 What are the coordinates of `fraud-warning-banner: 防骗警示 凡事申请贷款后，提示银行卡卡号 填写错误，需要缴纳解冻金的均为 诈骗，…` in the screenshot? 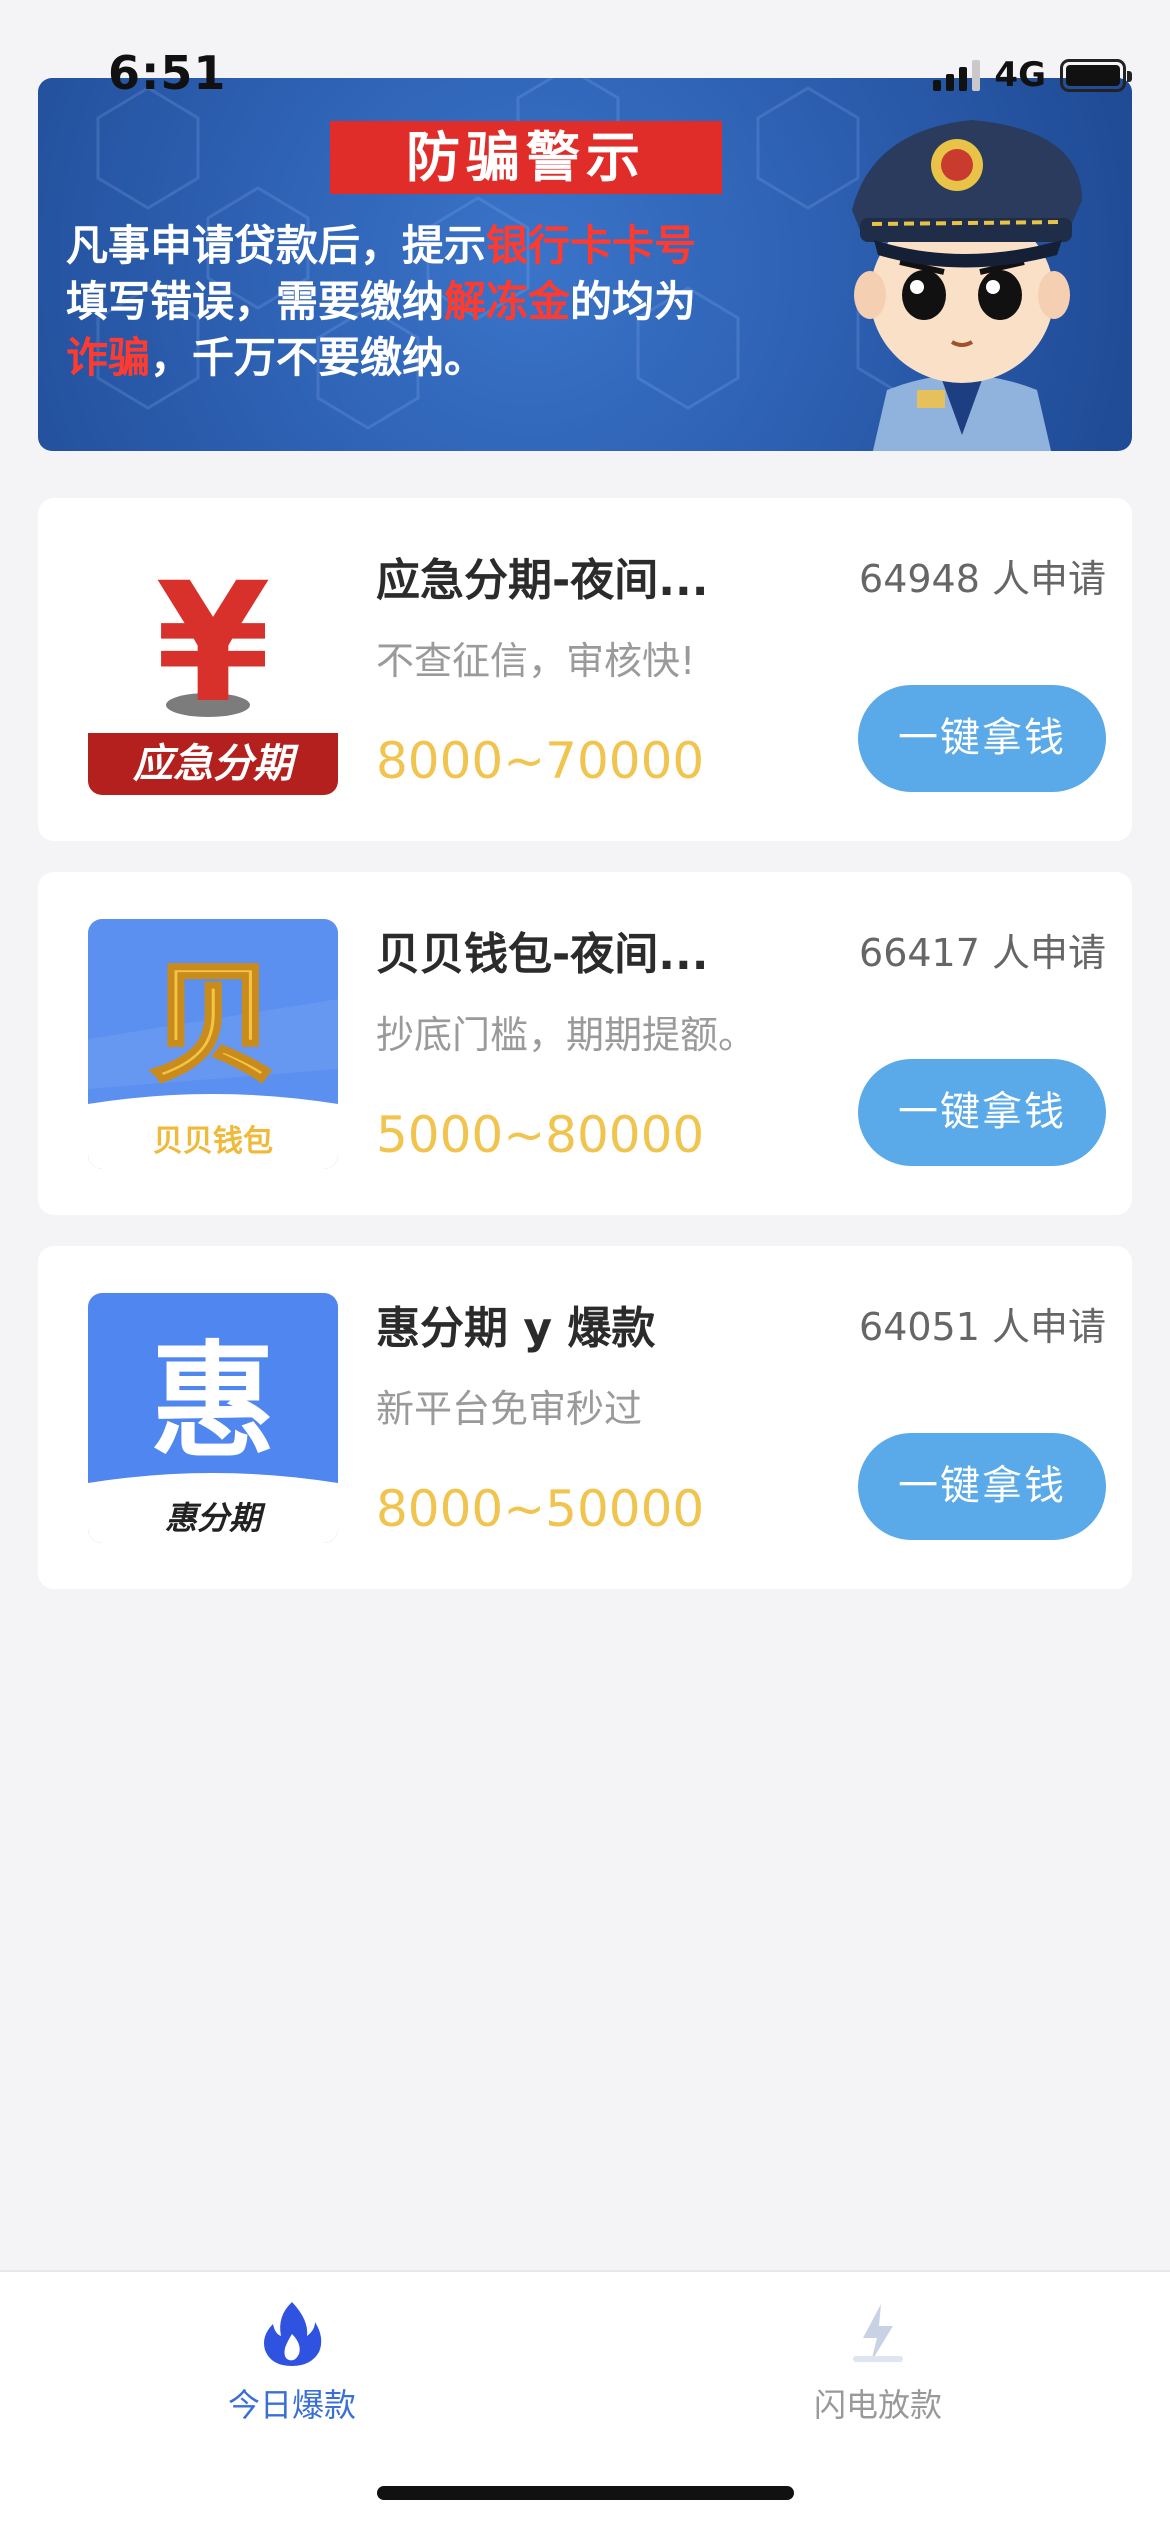 It's located at (585, 264).